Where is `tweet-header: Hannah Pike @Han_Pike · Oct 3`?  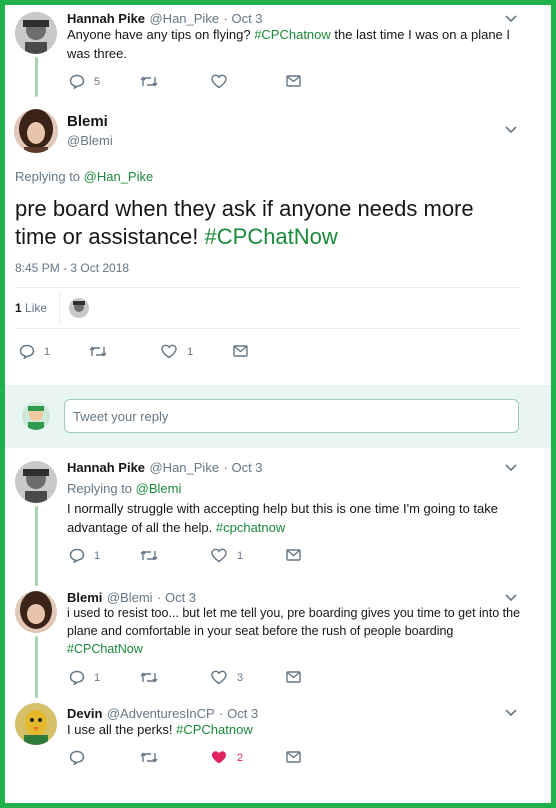
tweet-header: Hannah Pike @Han_Pike · Oct 3 is located at coordinates (165, 468).